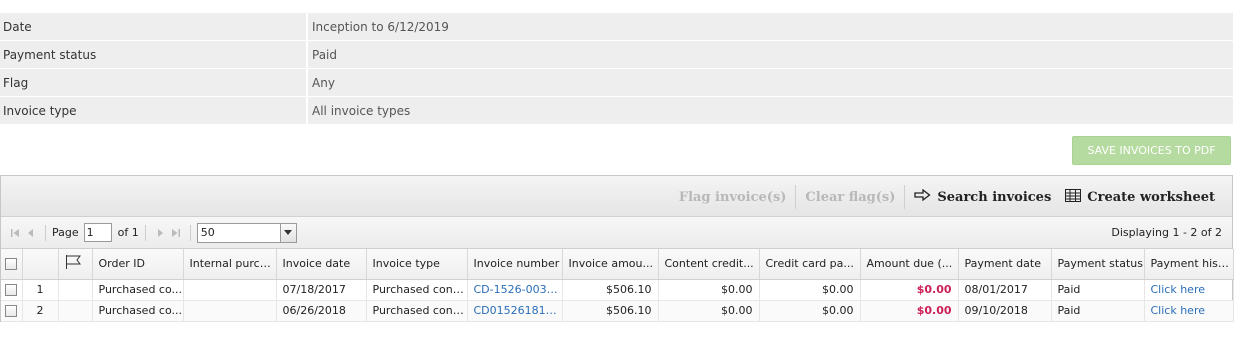  I want to click on column-header: Payment history, so click(1189, 264).